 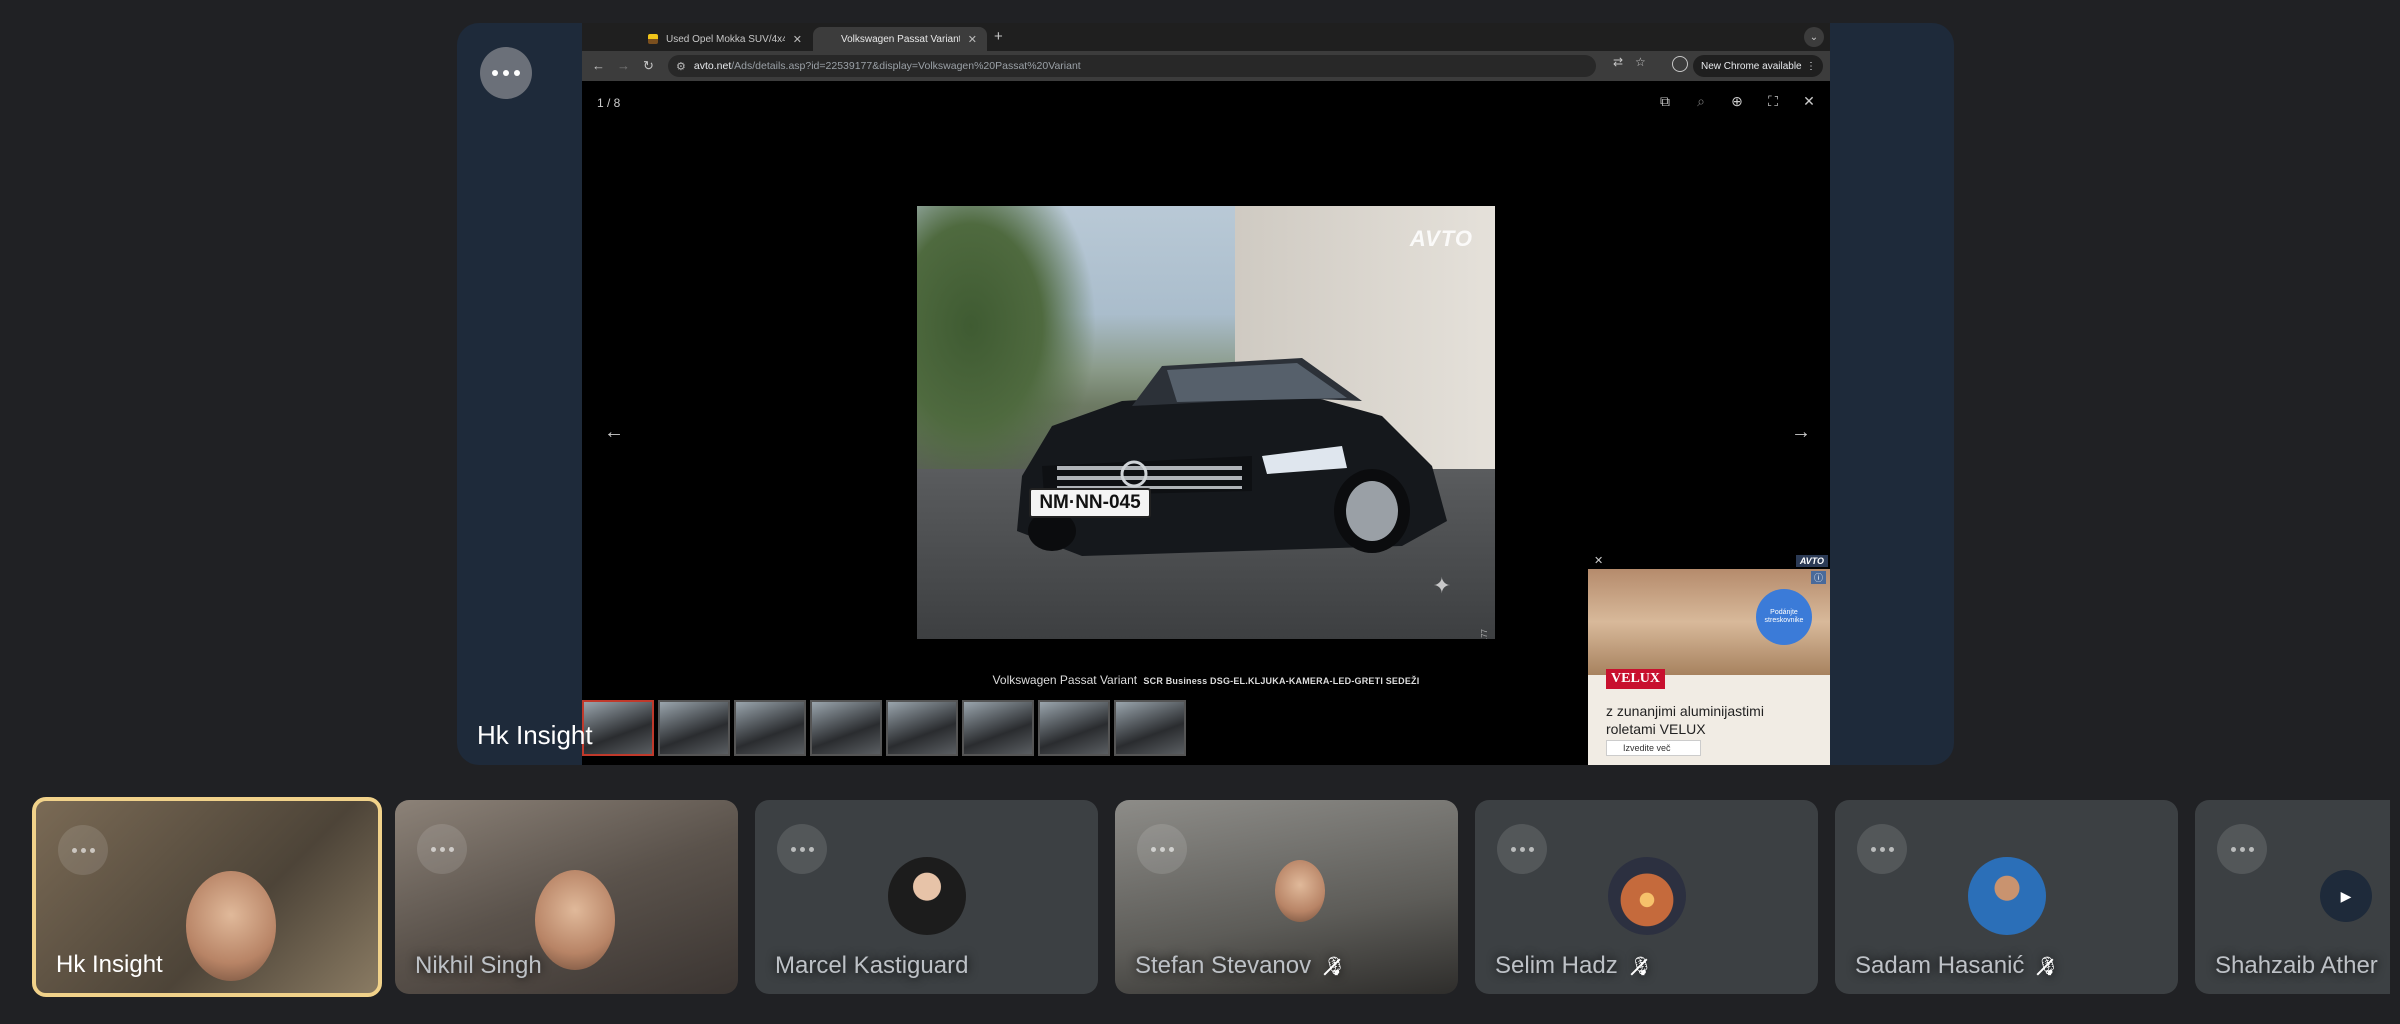 I want to click on back-arrow-icon: ←, so click(x=598, y=65).